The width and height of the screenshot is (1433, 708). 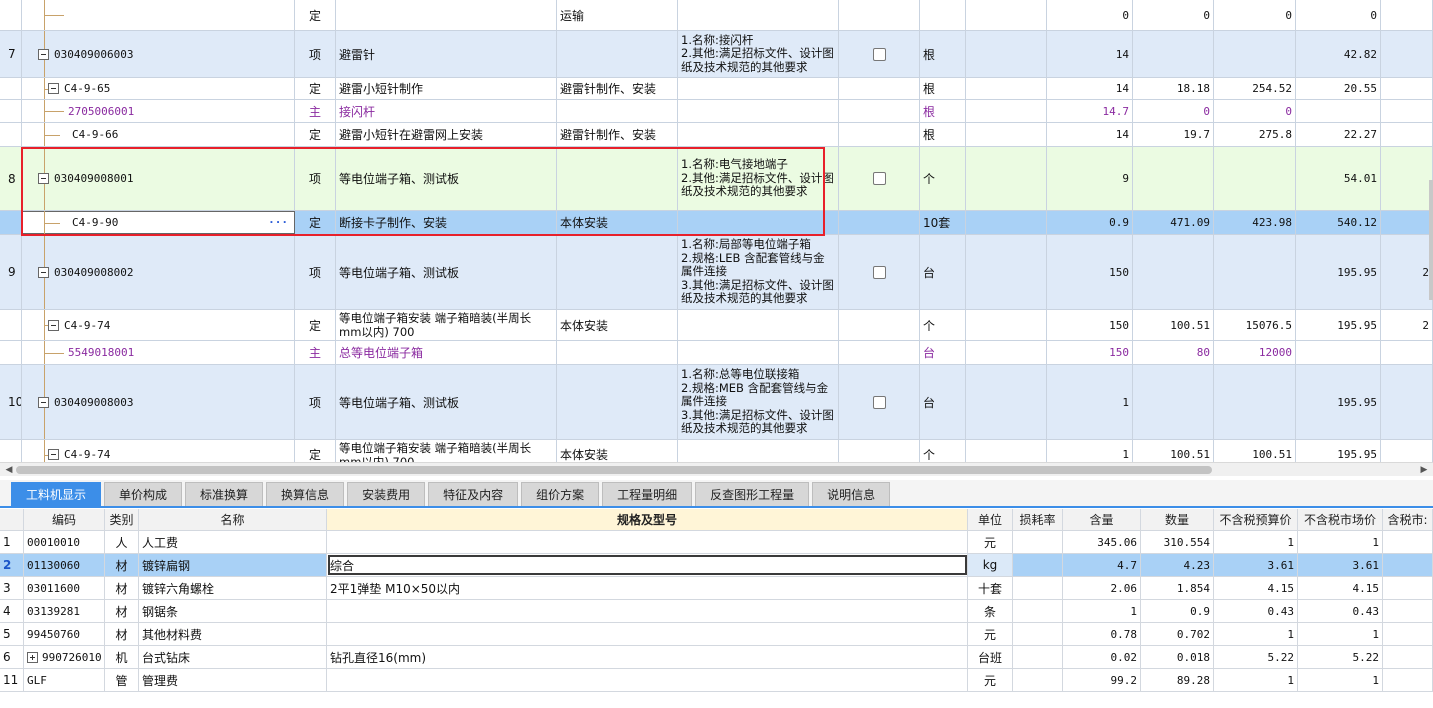 I want to click on code-cell: C4-9-90 ···, so click(x=158, y=222).